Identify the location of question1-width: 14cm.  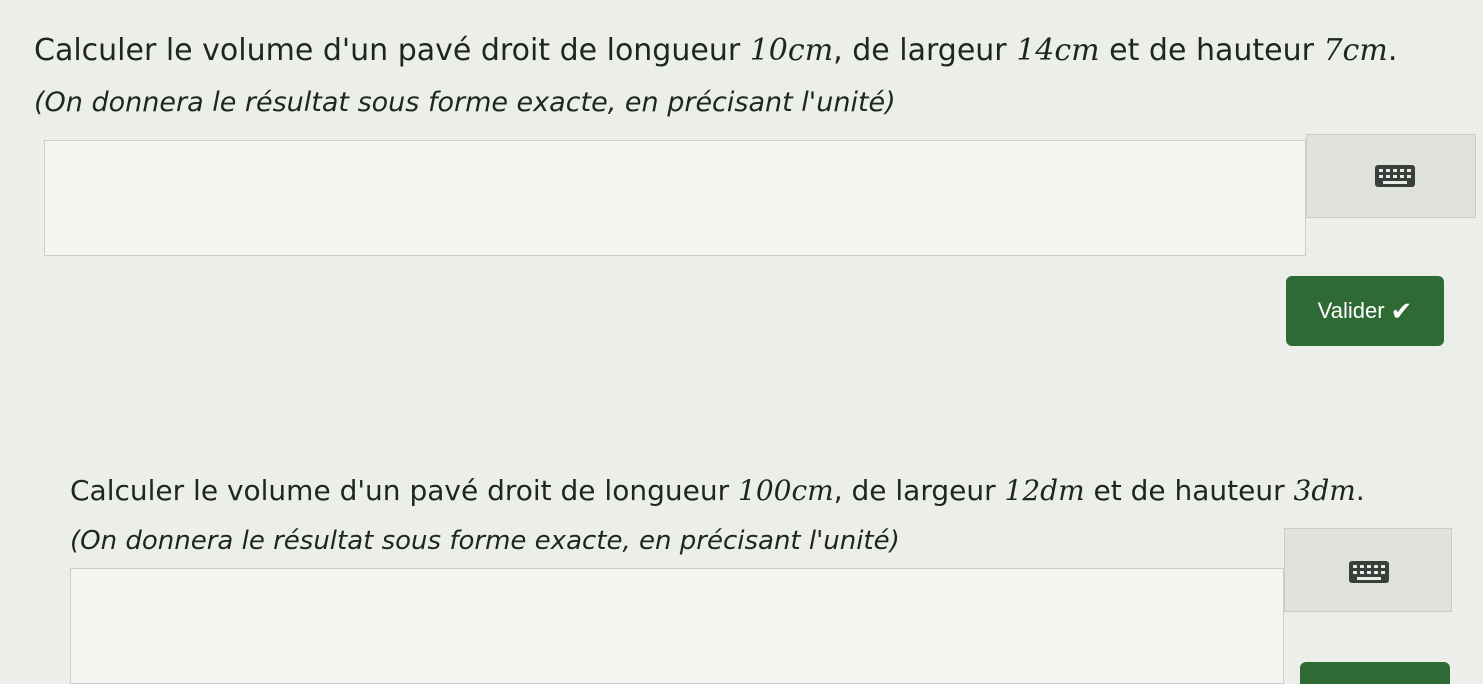
(1058, 50).